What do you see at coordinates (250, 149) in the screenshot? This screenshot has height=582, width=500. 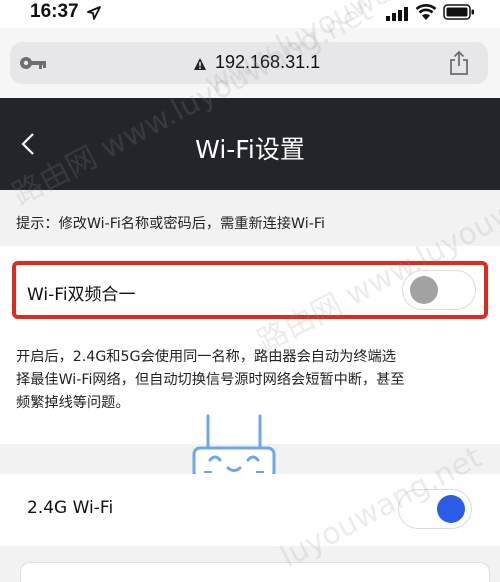 I see `page-title: Wi-Fi设置` at bounding box center [250, 149].